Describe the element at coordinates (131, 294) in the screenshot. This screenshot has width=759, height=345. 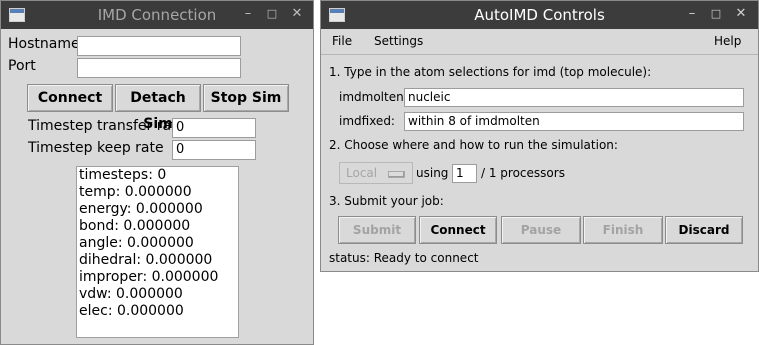
I see `stat-item: vdw: 0.000000` at that location.